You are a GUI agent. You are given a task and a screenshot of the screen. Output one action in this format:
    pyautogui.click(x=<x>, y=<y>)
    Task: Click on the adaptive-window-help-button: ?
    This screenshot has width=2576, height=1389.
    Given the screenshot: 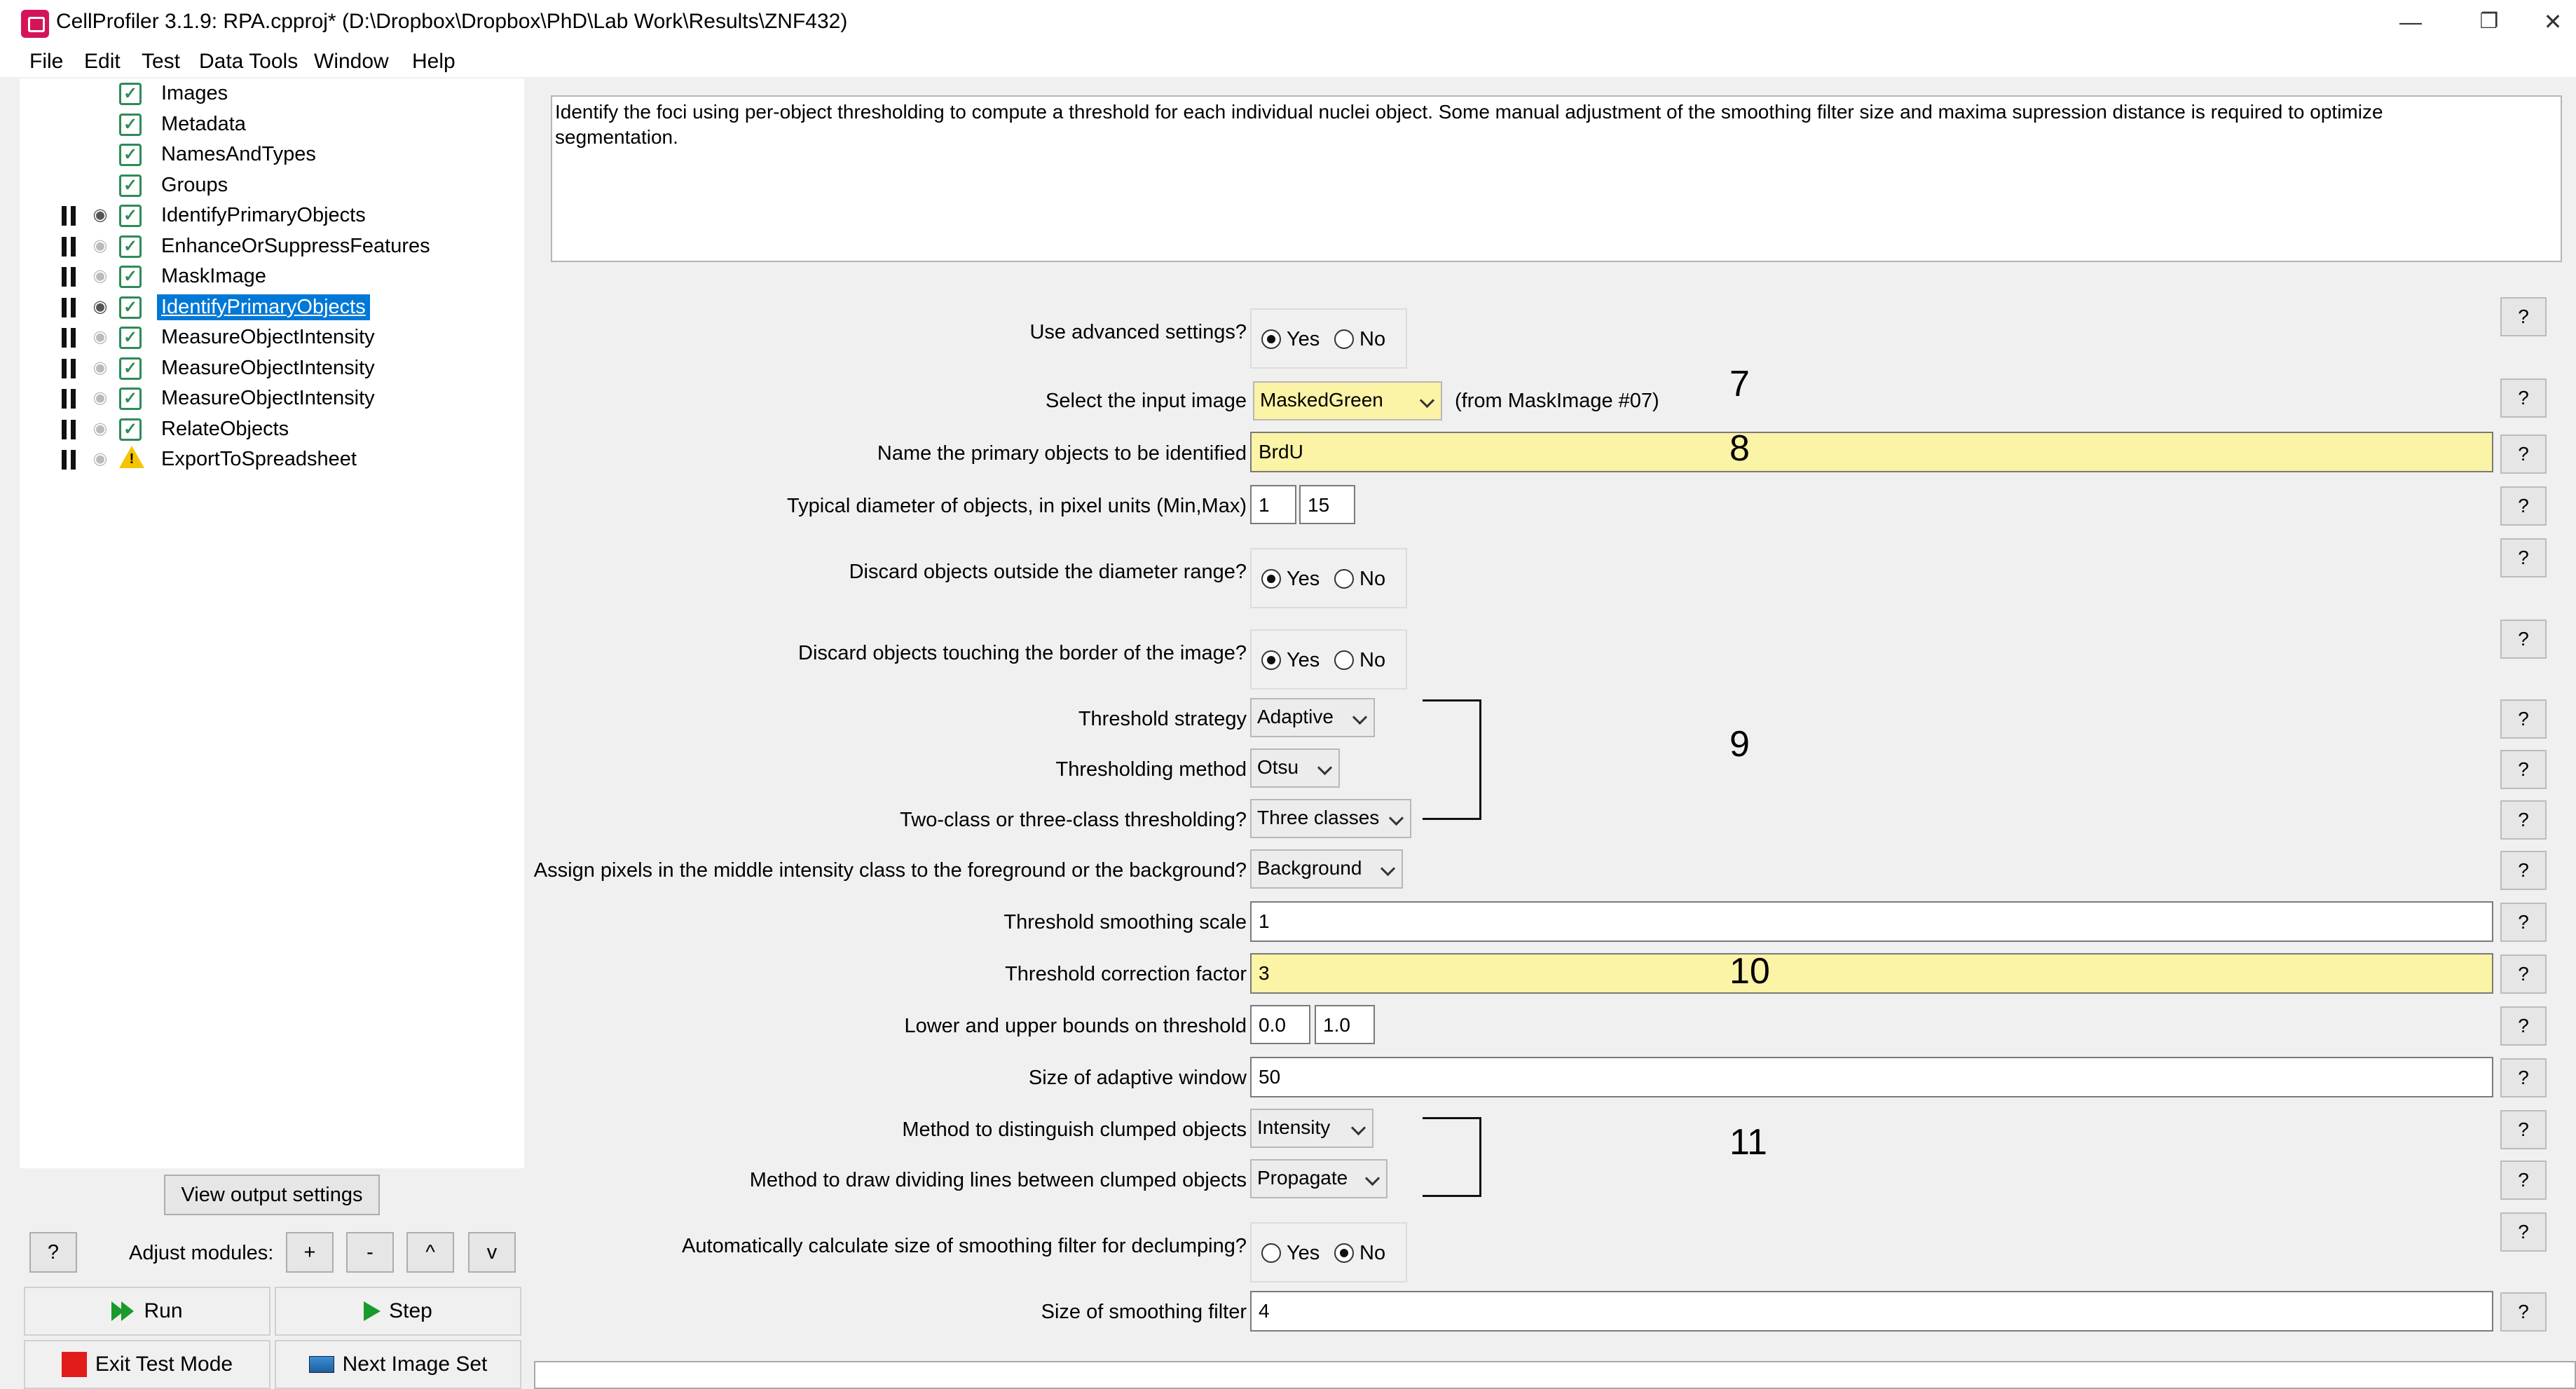 What is the action you would take?
    pyautogui.click(x=2523, y=1077)
    